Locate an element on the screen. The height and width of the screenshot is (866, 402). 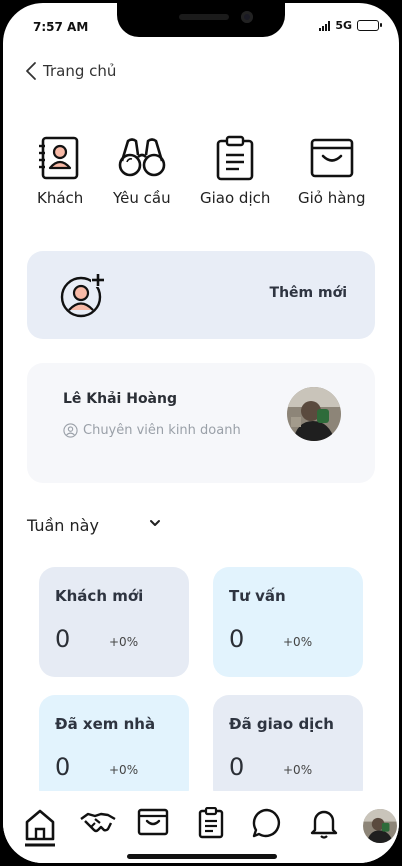
home-indicator is located at coordinates (202, 856).